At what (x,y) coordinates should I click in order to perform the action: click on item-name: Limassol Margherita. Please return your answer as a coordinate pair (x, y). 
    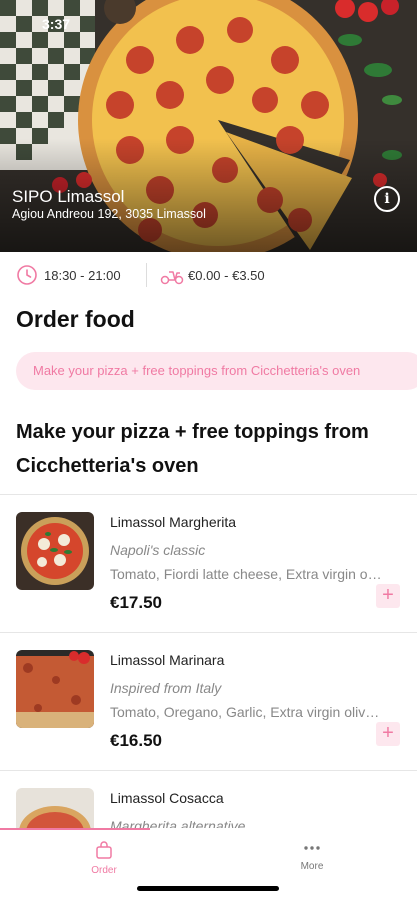
    Looking at the image, I should click on (173, 522).